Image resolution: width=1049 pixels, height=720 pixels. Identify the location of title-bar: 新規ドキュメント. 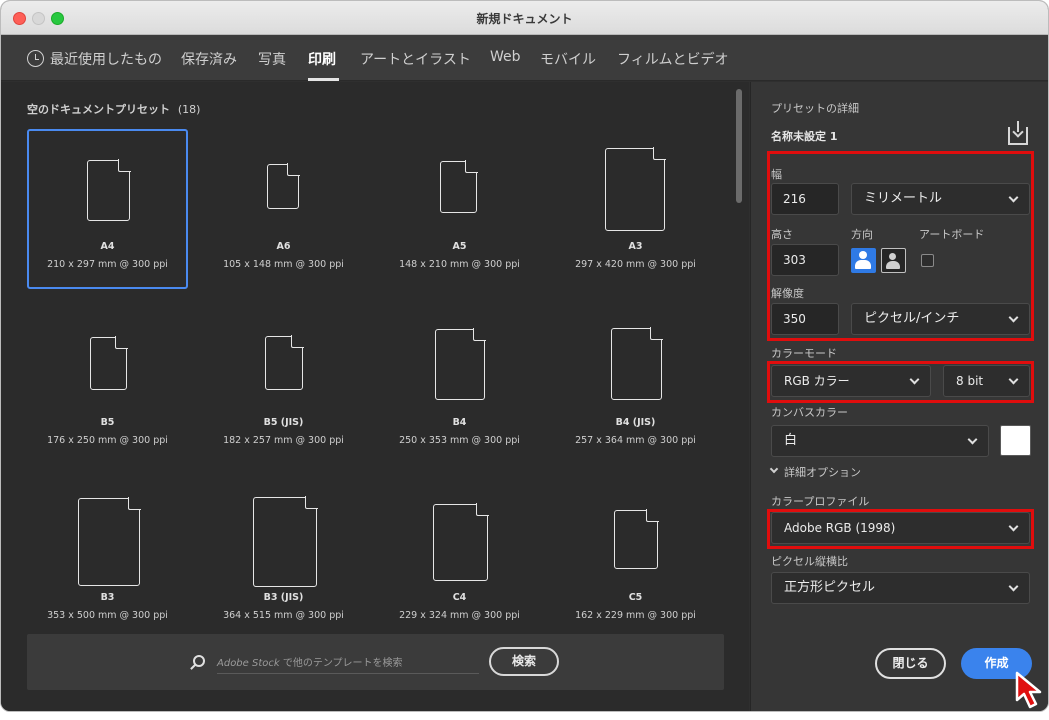
(524, 18).